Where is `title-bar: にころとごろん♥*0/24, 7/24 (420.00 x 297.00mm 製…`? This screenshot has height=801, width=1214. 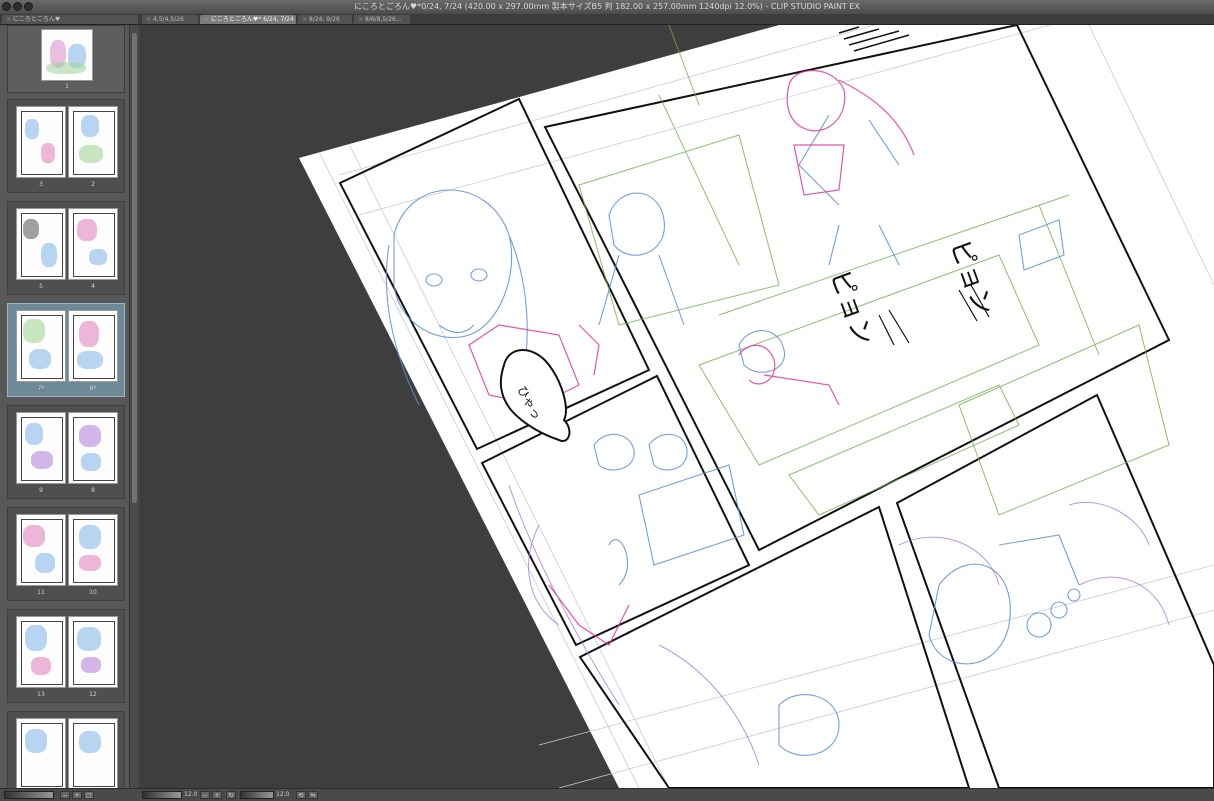
title-bar: にころとごろん♥*0/24, 7/24 (420.00 x 297.00mm 製… is located at coordinates (607, 7).